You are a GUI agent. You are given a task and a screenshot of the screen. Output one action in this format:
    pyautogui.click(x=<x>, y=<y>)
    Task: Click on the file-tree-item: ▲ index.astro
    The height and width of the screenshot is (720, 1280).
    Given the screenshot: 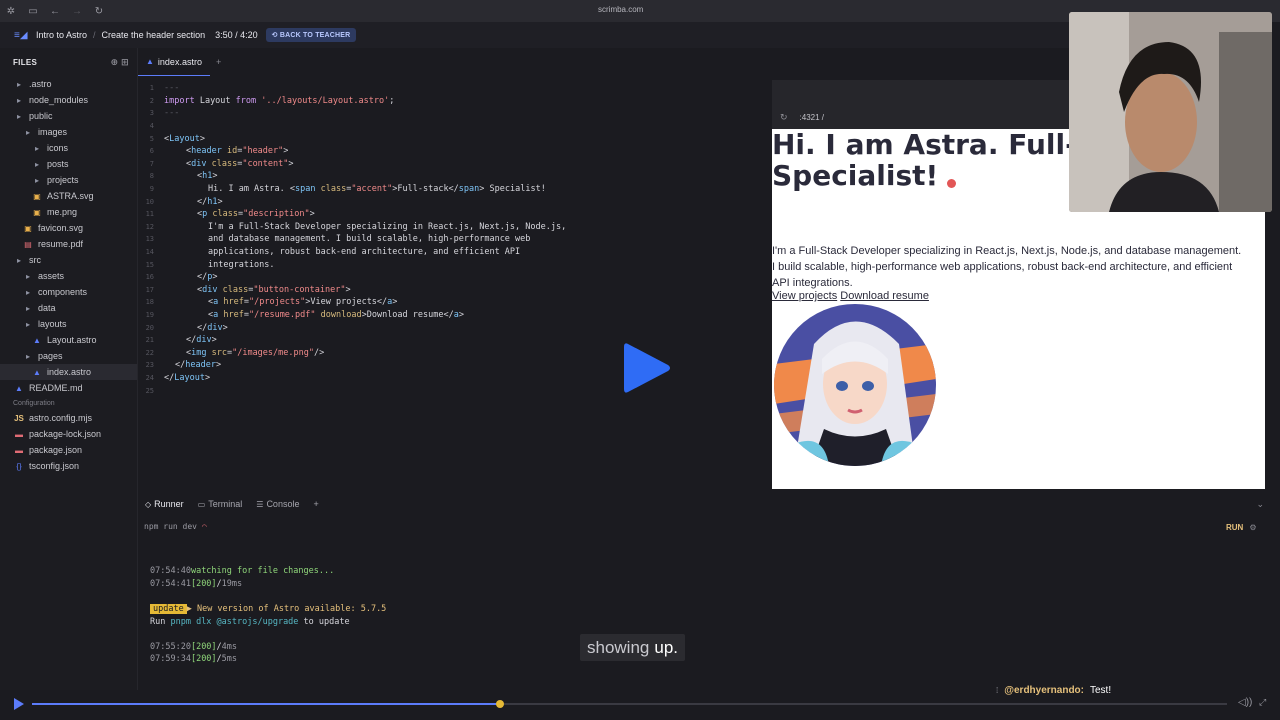 What is the action you would take?
    pyautogui.click(x=68, y=372)
    